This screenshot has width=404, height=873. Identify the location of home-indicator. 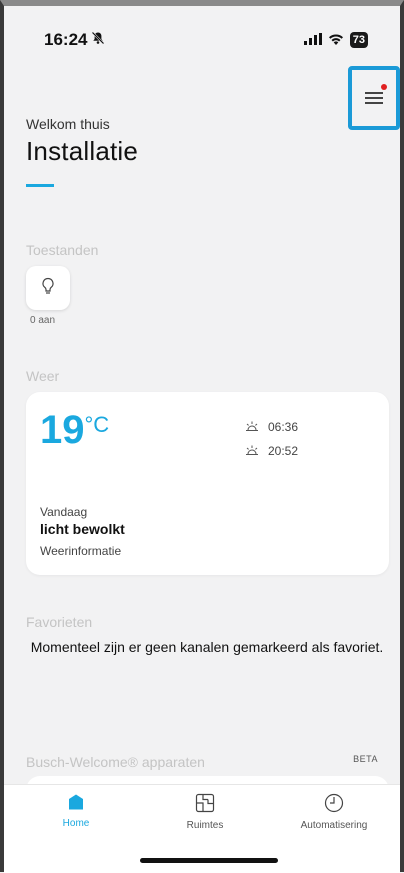
(209, 860).